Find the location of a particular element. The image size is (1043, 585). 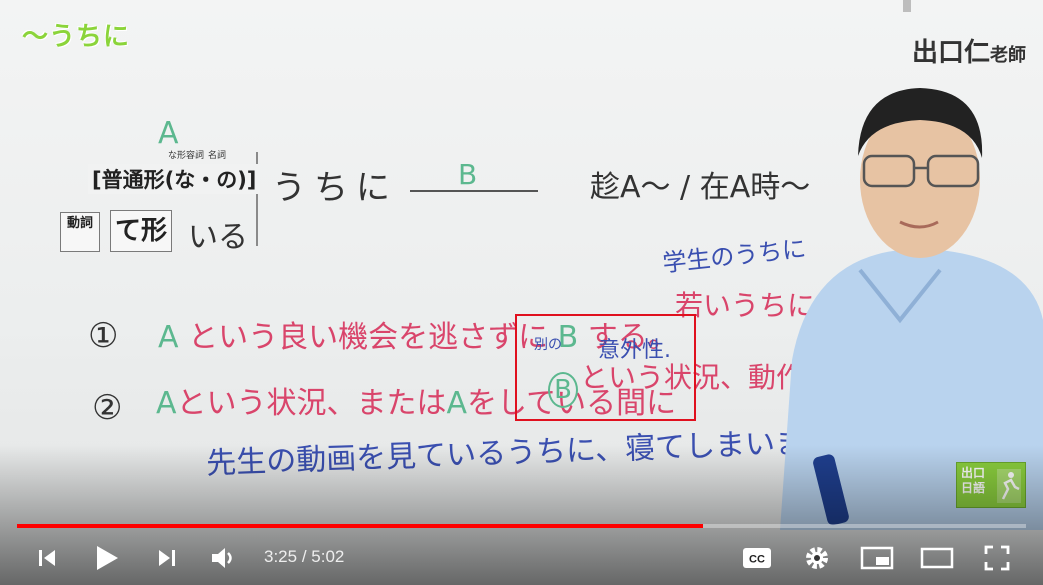

next-icon is located at coordinates (167, 558).